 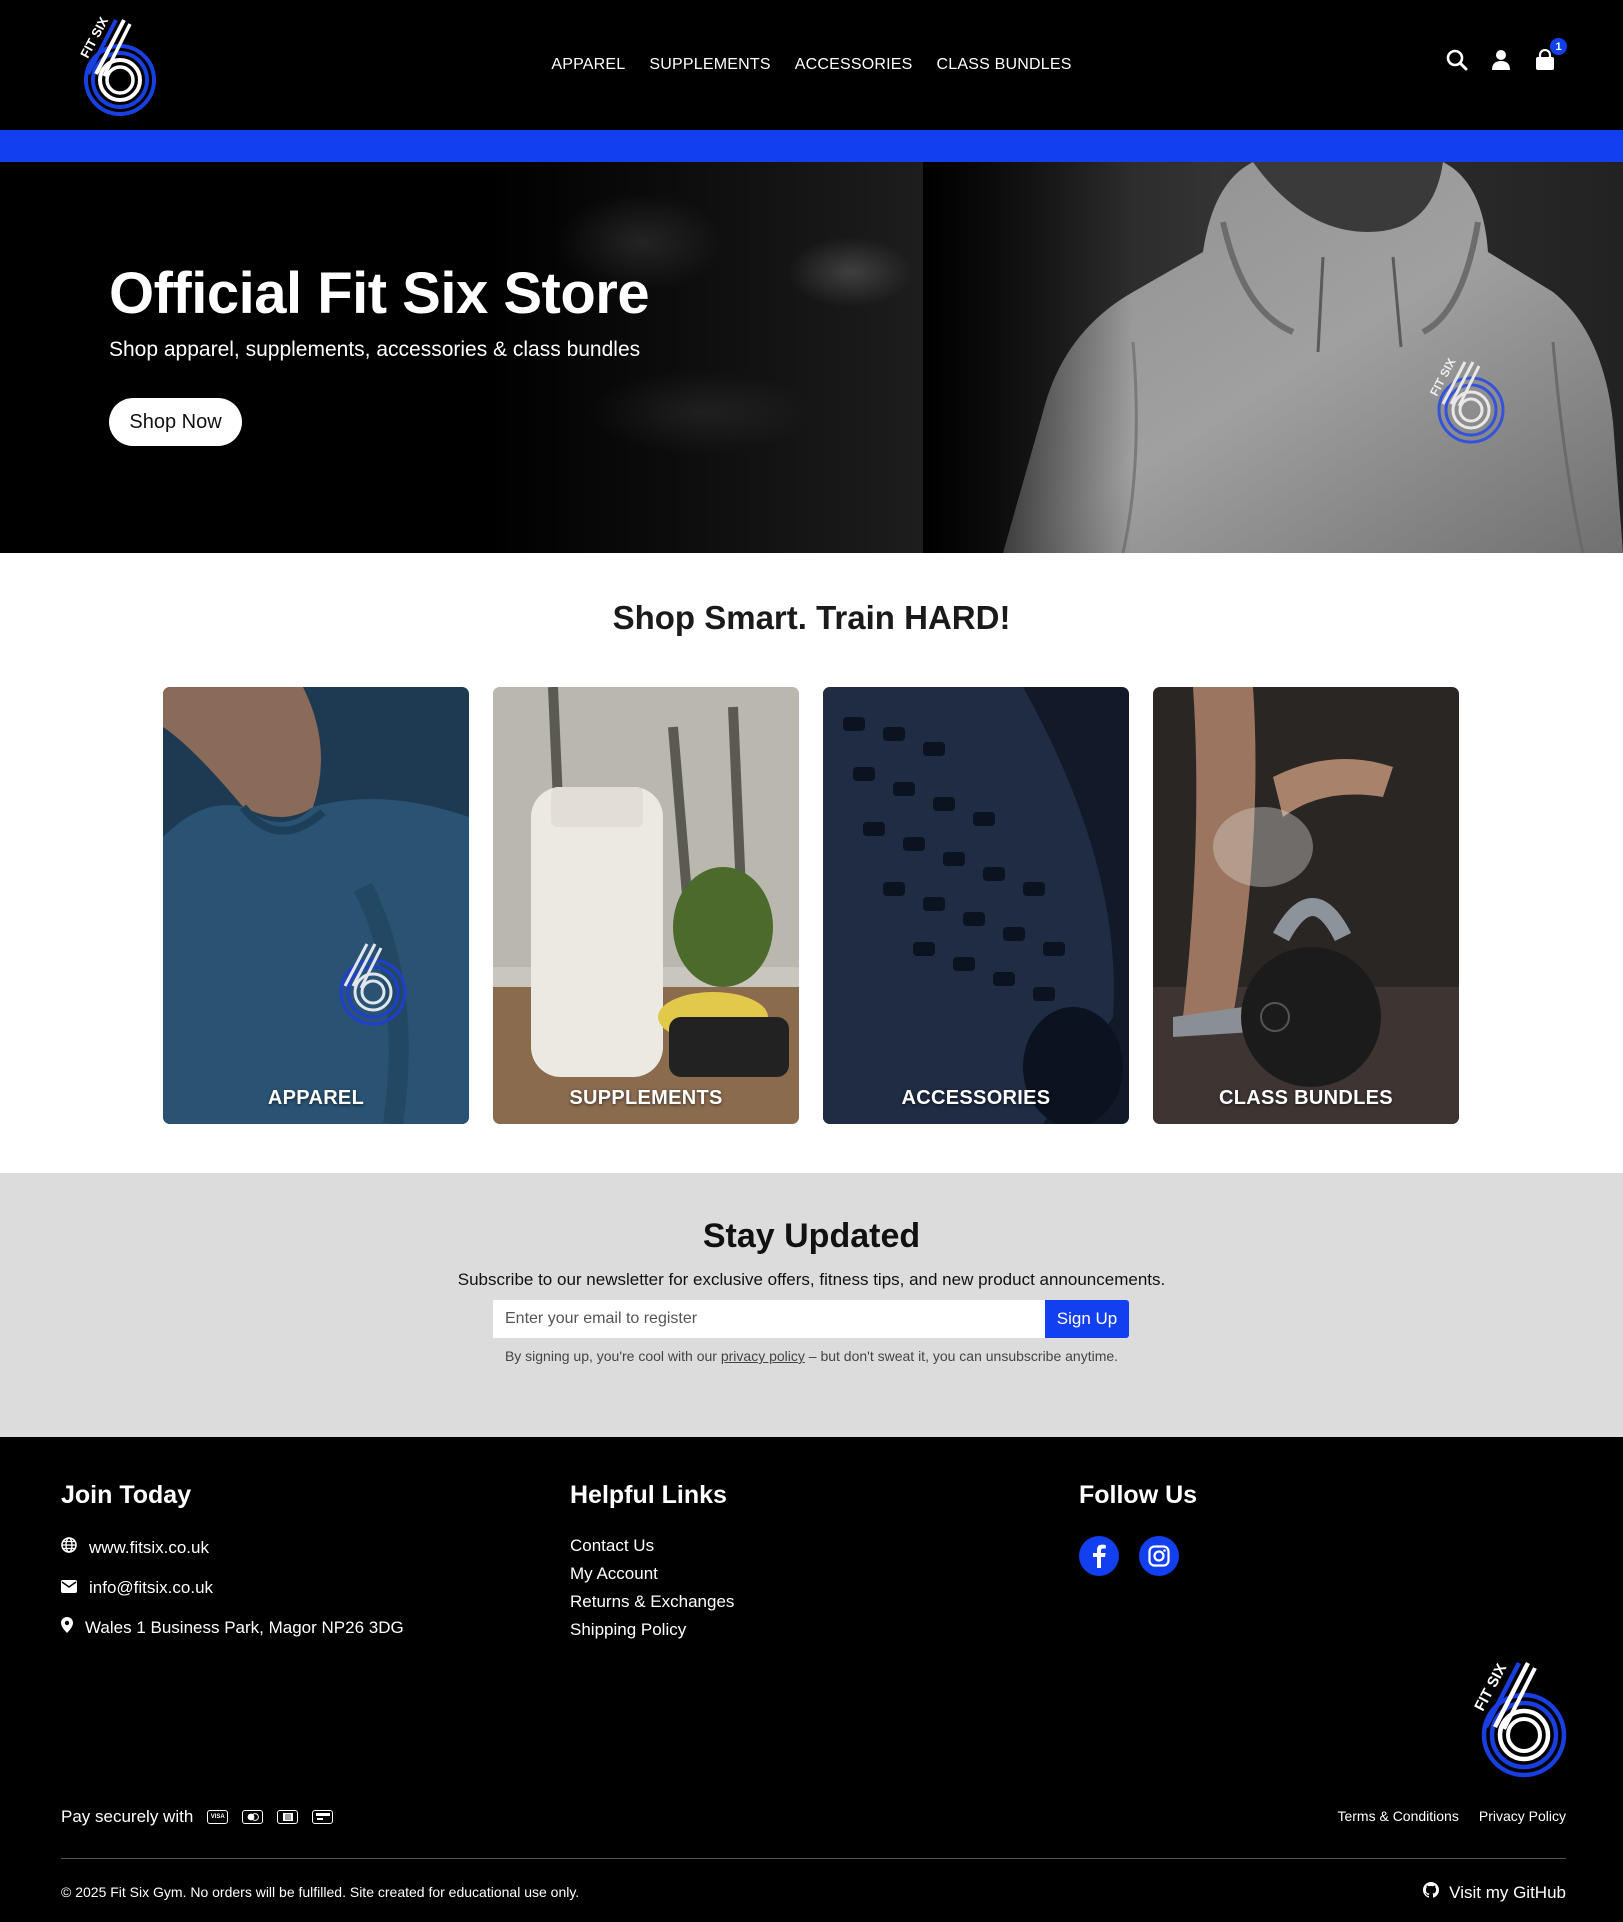 I want to click on mastercard-icon, so click(x=253, y=1817).